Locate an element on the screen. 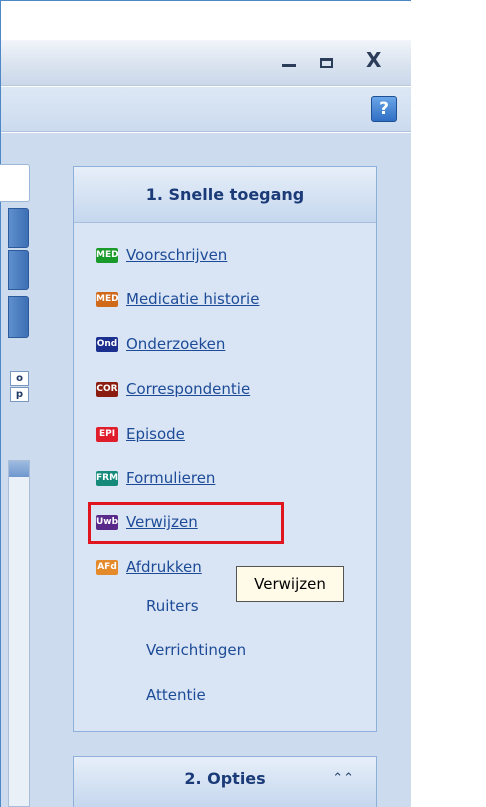 This screenshot has height=807, width=486. quick-item-label: Onderzoeken is located at coordinates (175, 344).